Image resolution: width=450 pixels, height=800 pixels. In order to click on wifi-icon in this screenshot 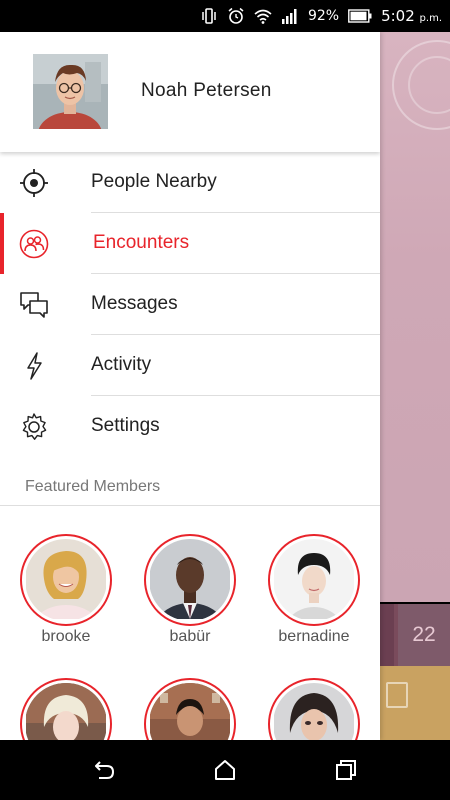, I will do `click(263, 16)`.